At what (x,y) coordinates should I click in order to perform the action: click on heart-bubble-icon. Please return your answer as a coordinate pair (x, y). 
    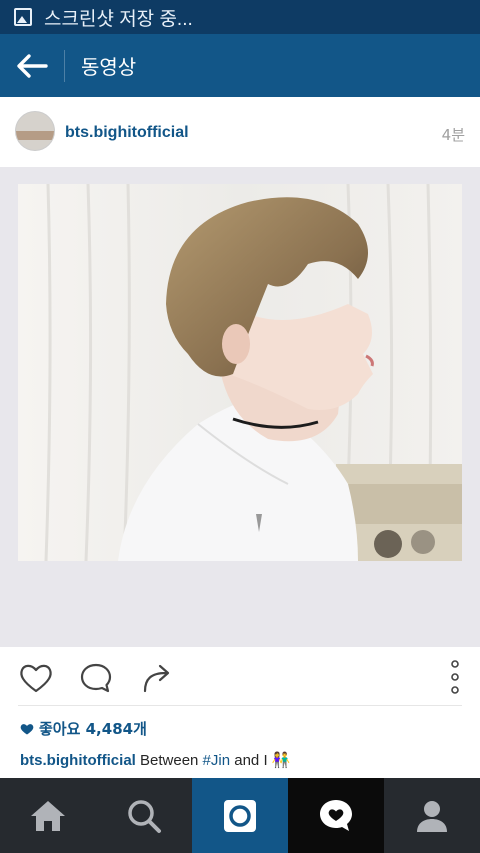
    Looking at the image, I should click on (336, 815).